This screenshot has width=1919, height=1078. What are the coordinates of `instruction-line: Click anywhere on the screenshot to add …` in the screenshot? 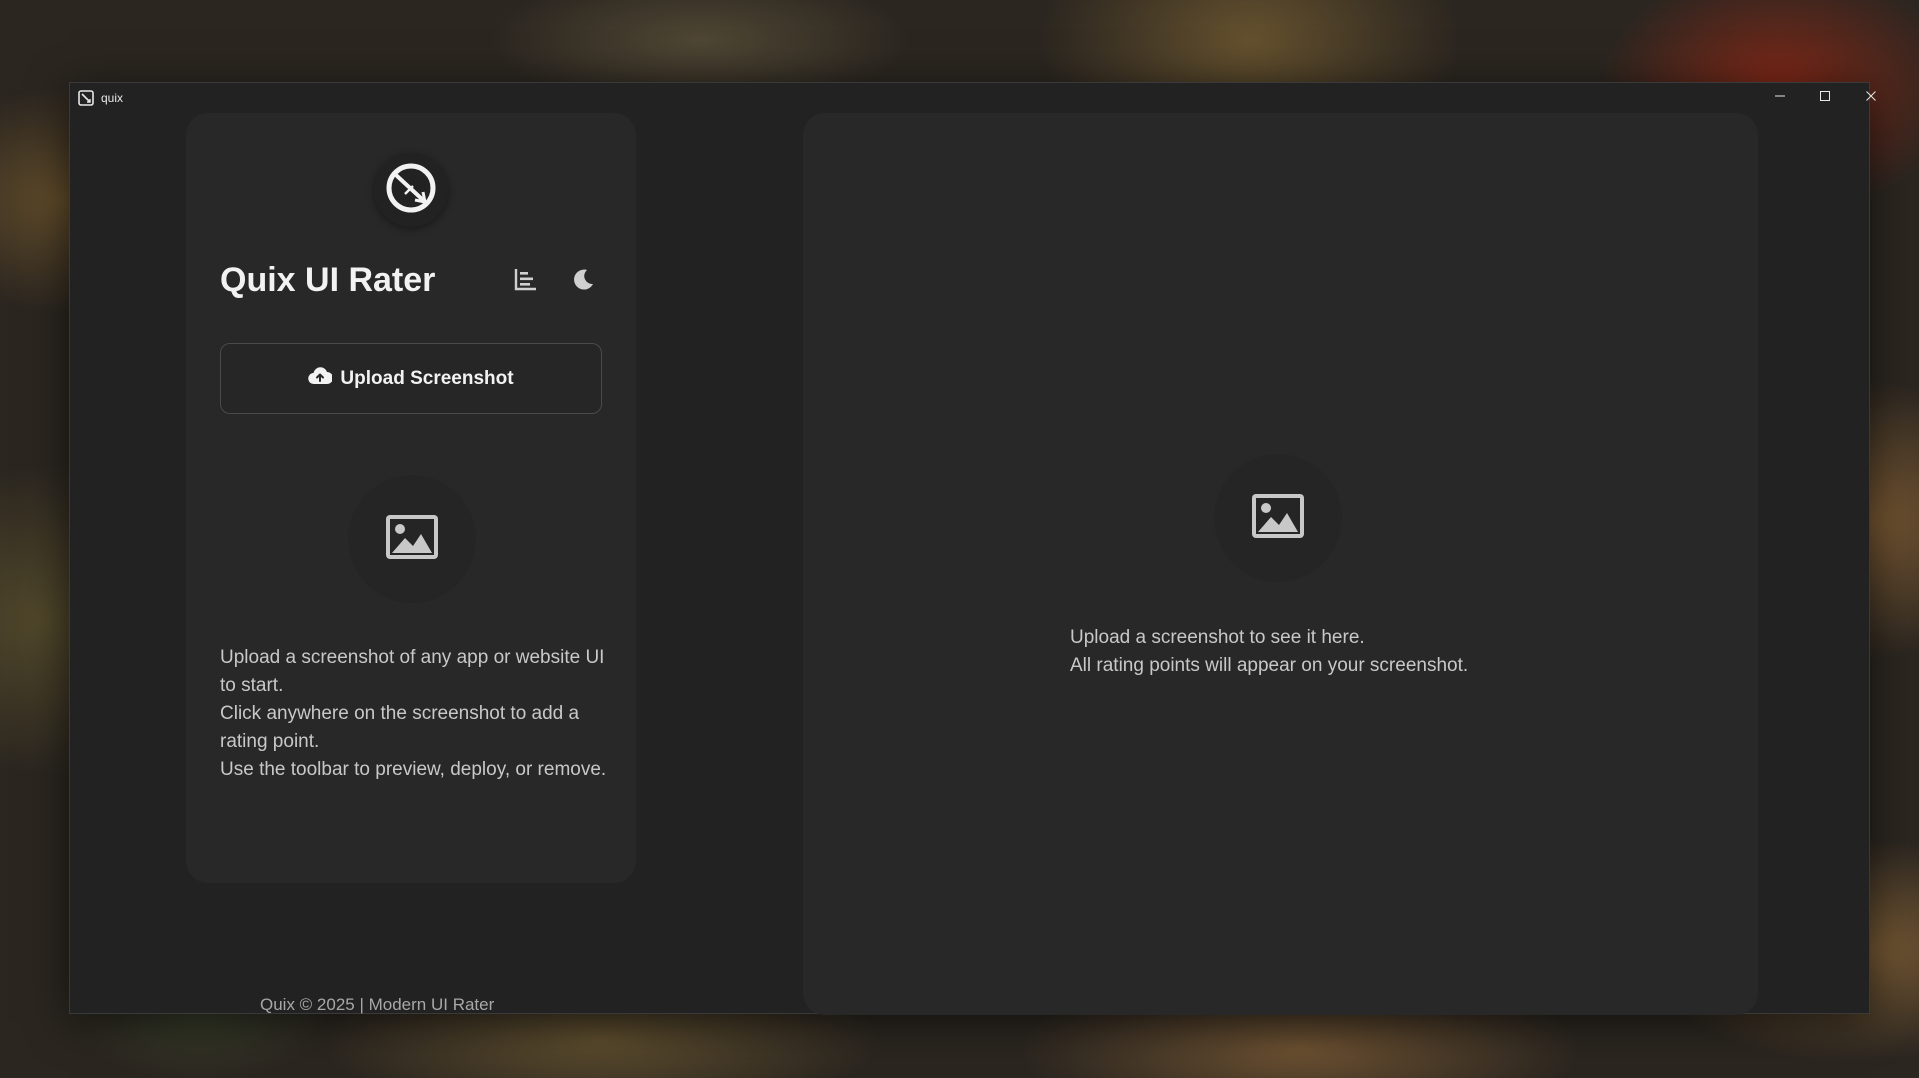 It's located at (400, 727).